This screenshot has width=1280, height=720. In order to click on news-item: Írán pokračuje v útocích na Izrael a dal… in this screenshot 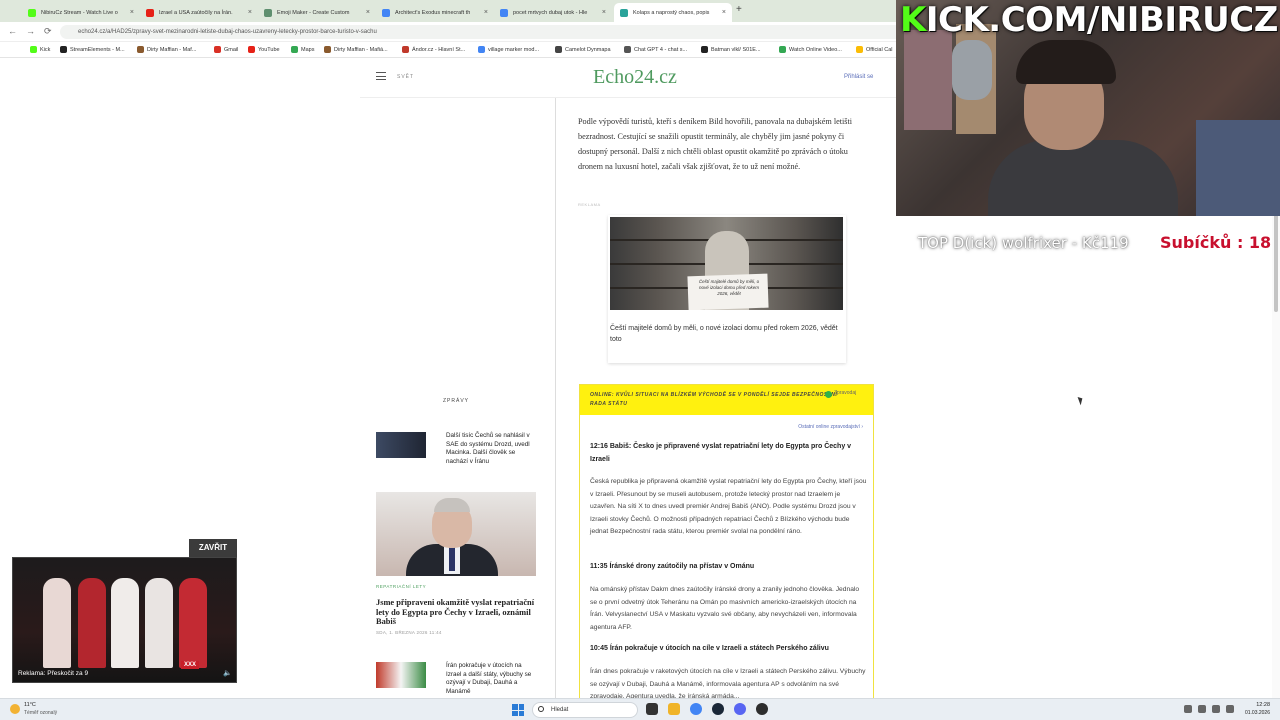, I will do `click(456, 678)`.